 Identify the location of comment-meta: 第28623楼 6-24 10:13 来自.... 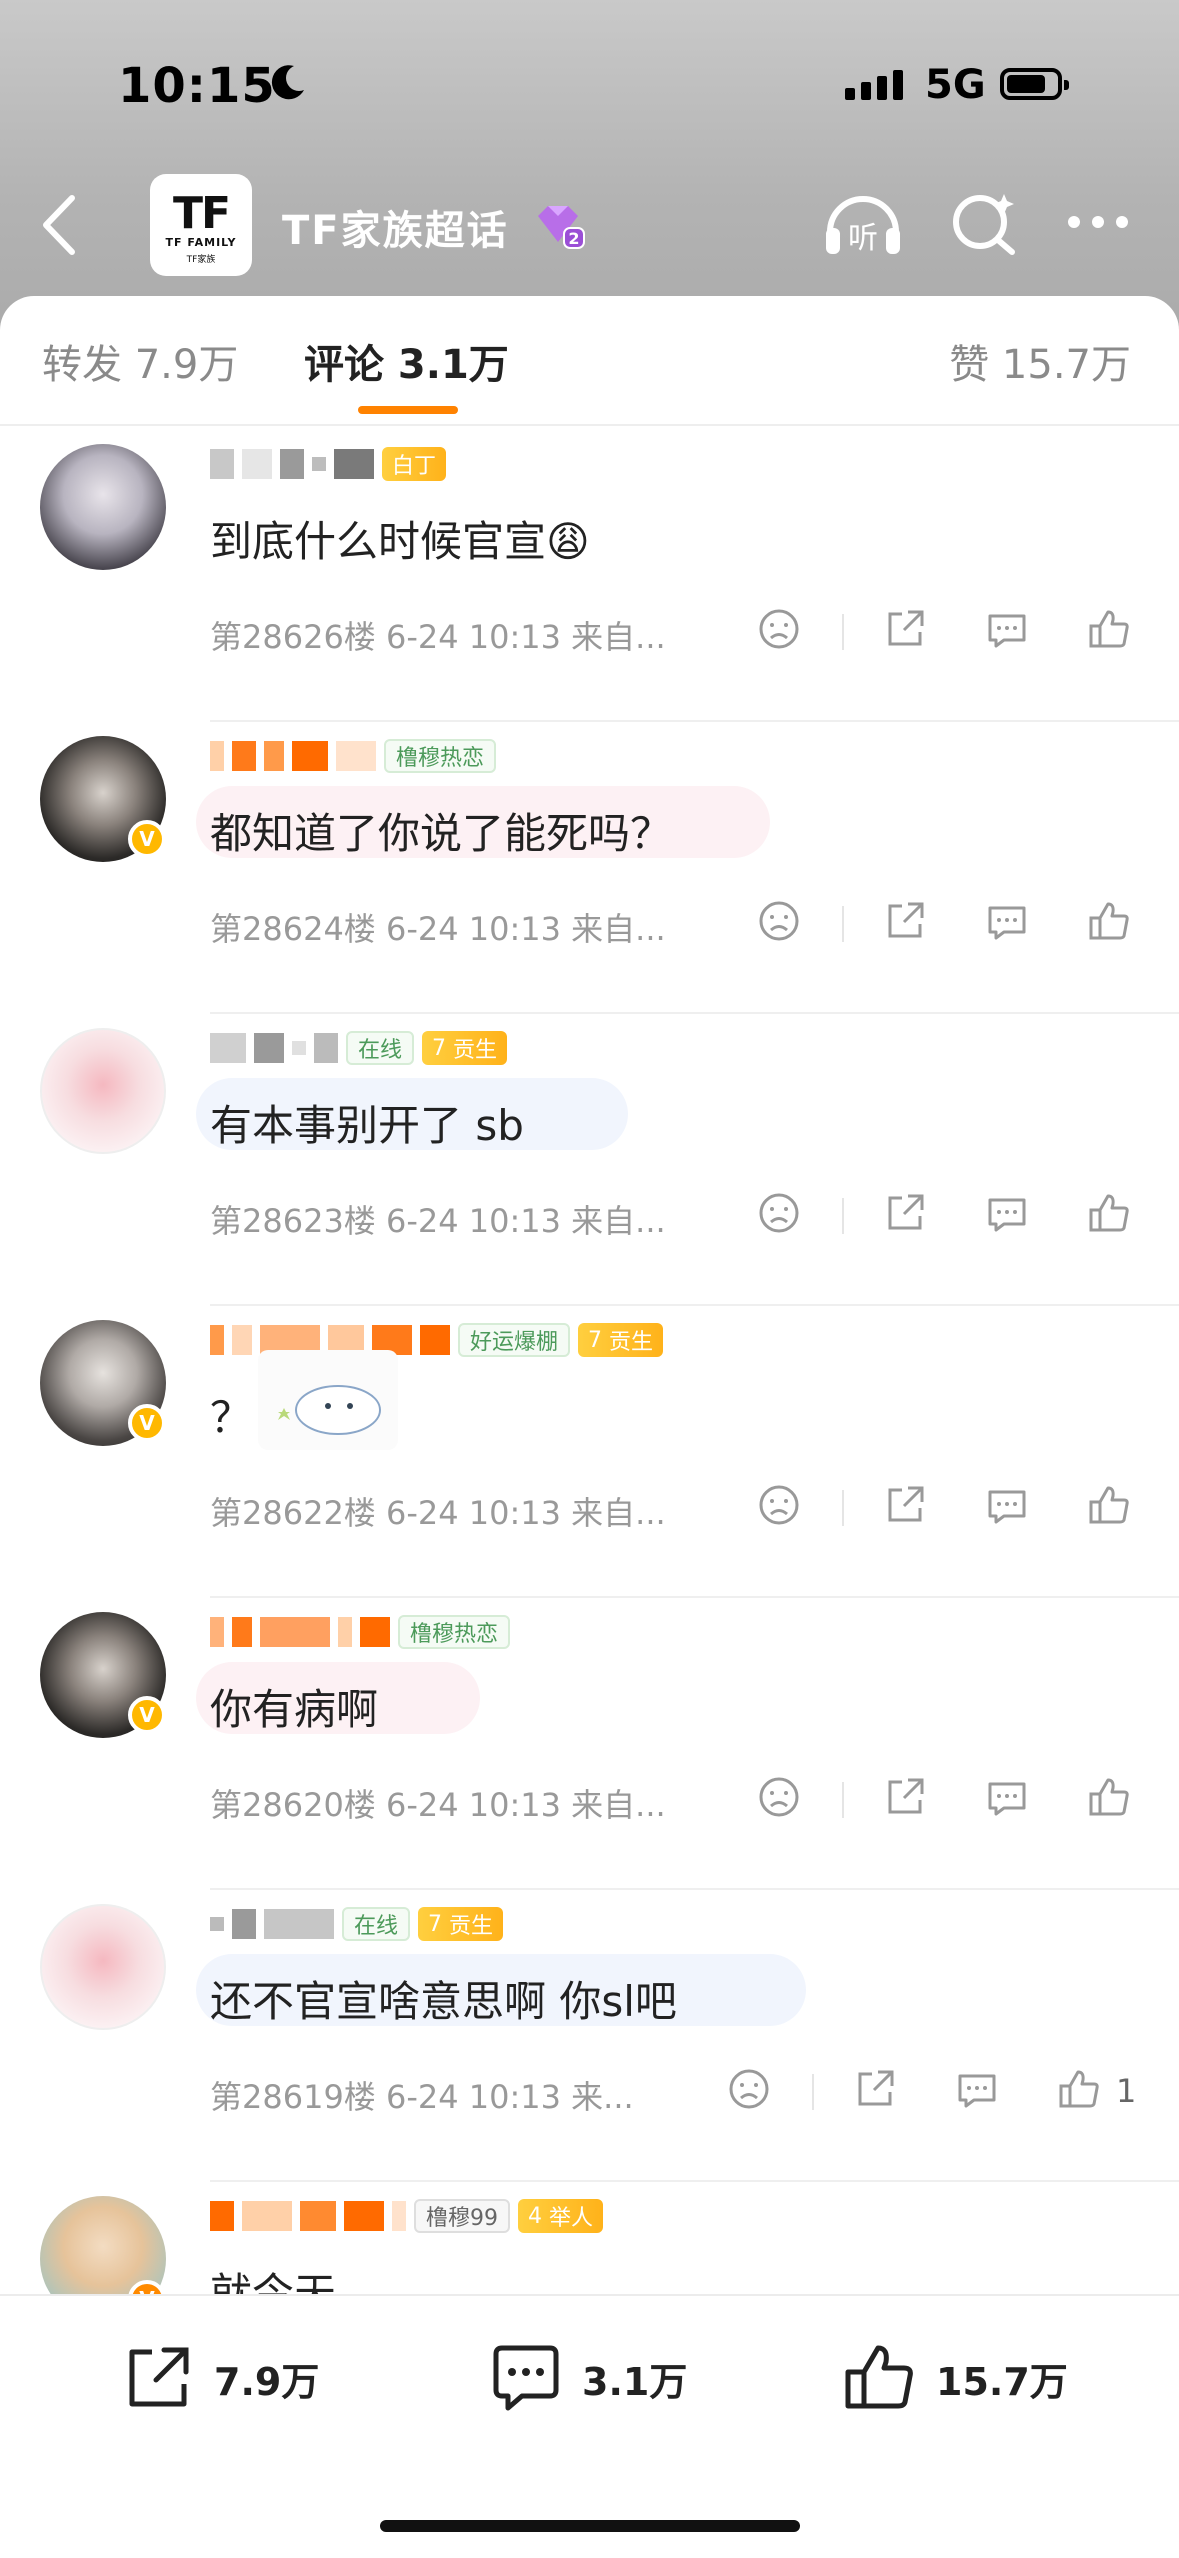
(438, 1221).